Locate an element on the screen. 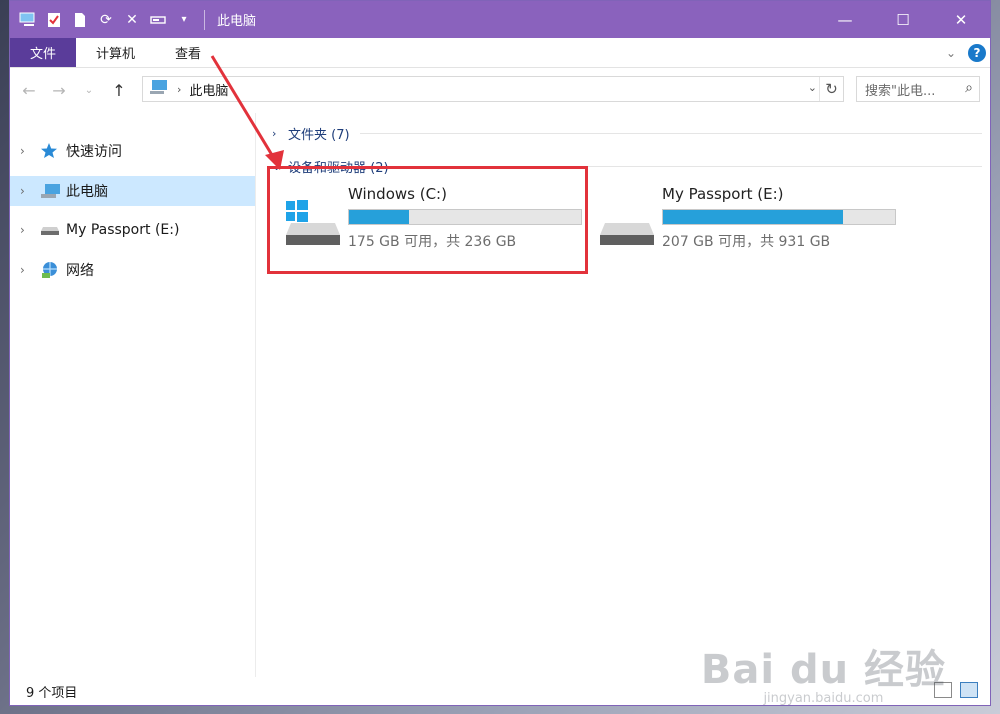 The height and width of the screenshot is (714, 1000). drive-size-text: 207 GB 可用，共 931 GB is located at coordinates (746, 242).